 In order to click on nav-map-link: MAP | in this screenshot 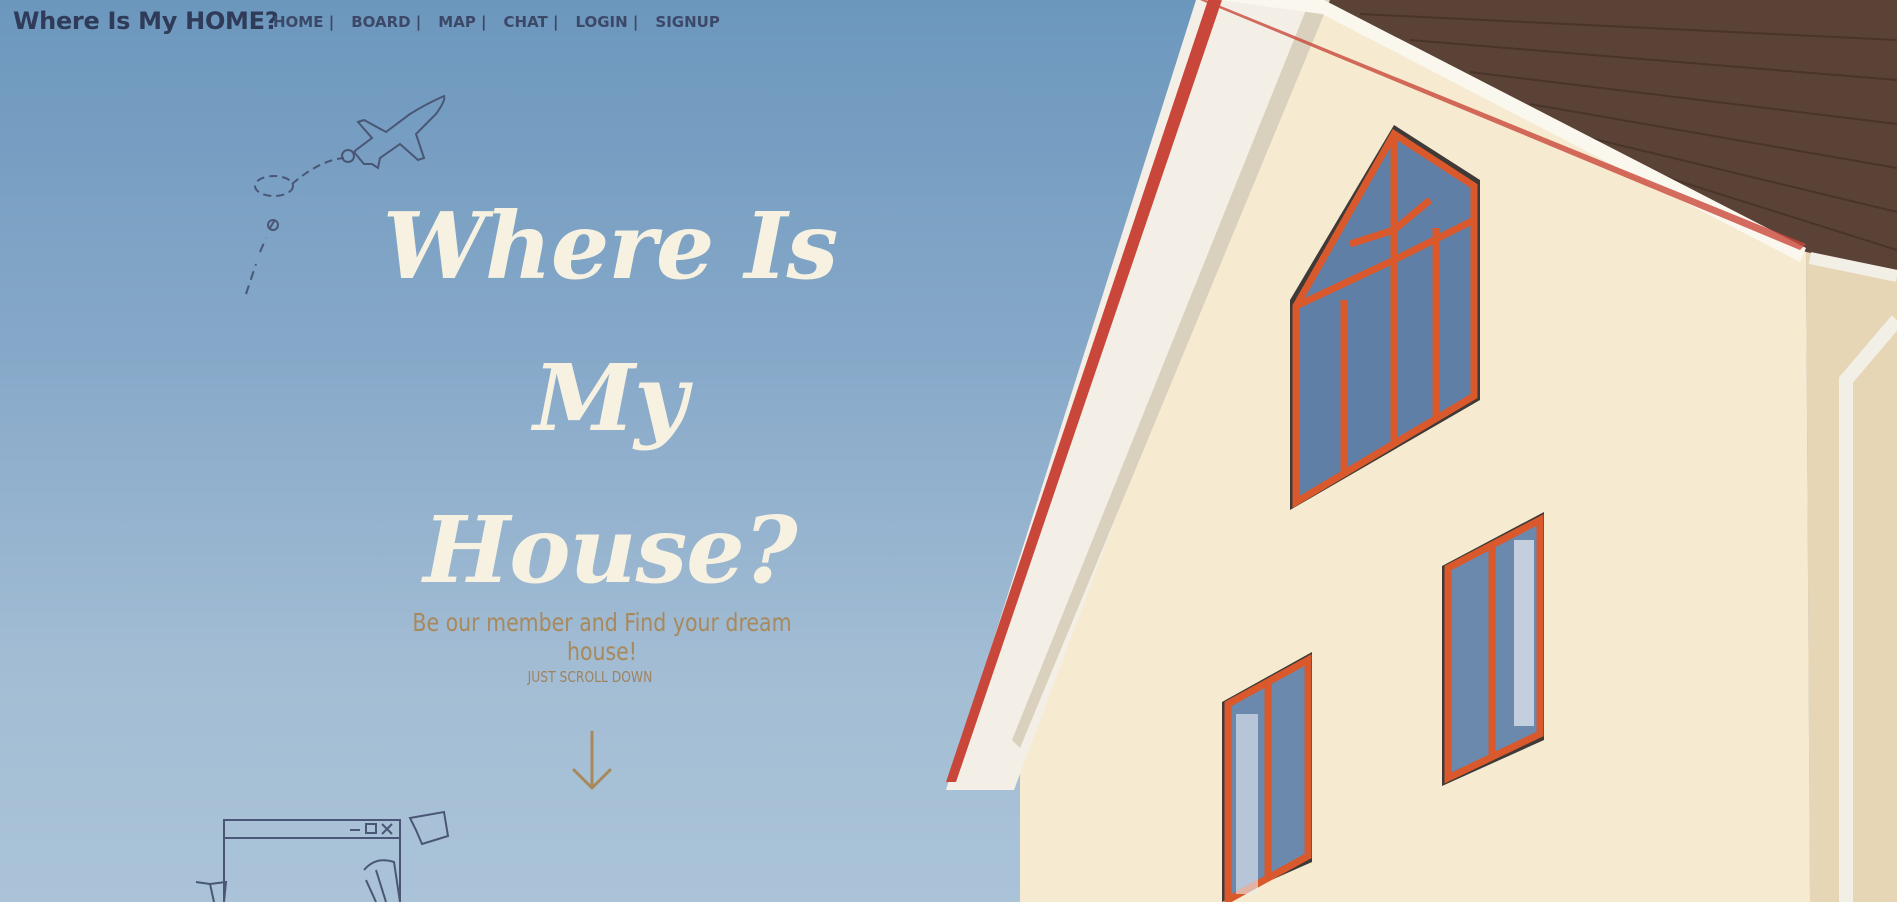, I will do `click(462, 22)`.